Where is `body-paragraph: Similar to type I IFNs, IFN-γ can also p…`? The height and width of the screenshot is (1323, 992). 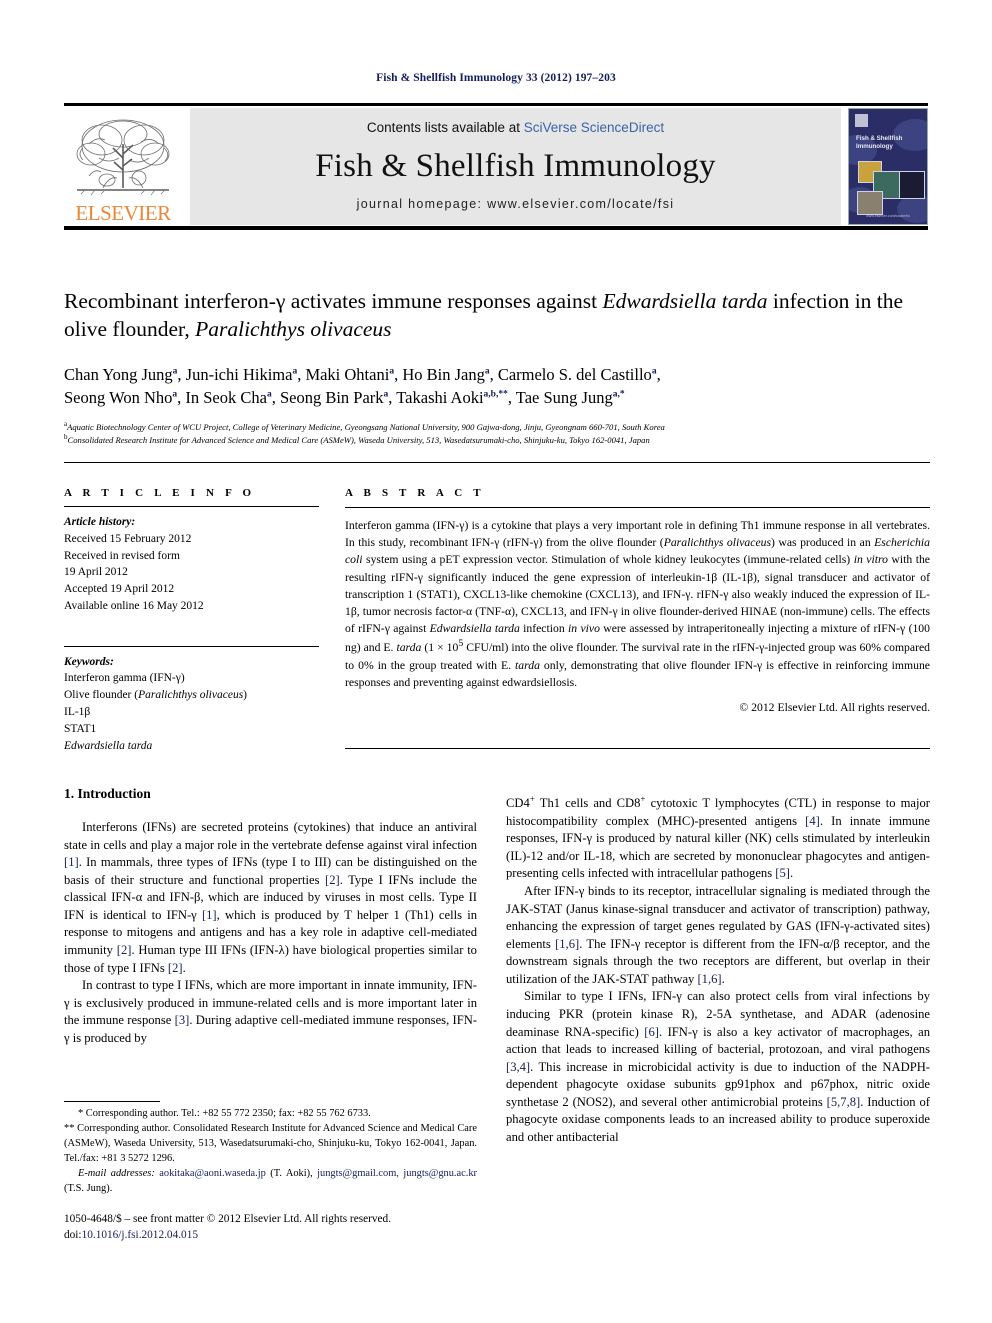
body-paragraph: Similar to type I IFNs, IFN-γ can also p… is located at coordinates (718, 1066).